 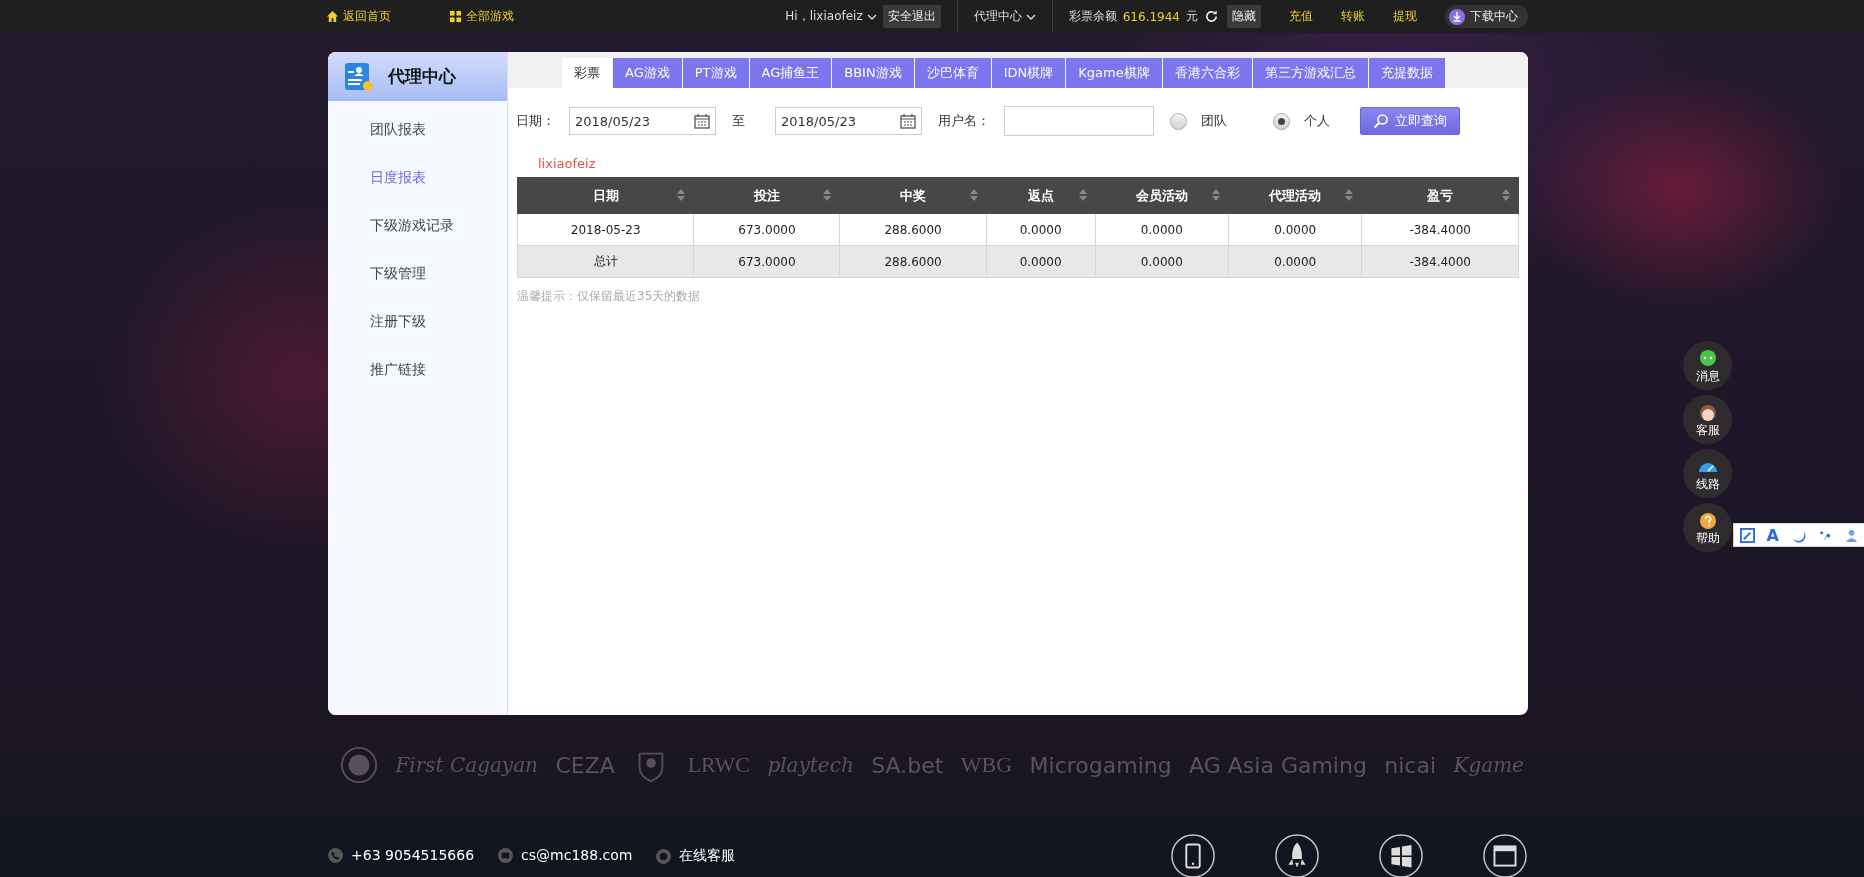 I want to click on partner-logo: Microgaming, so click(x=1100, y=765).